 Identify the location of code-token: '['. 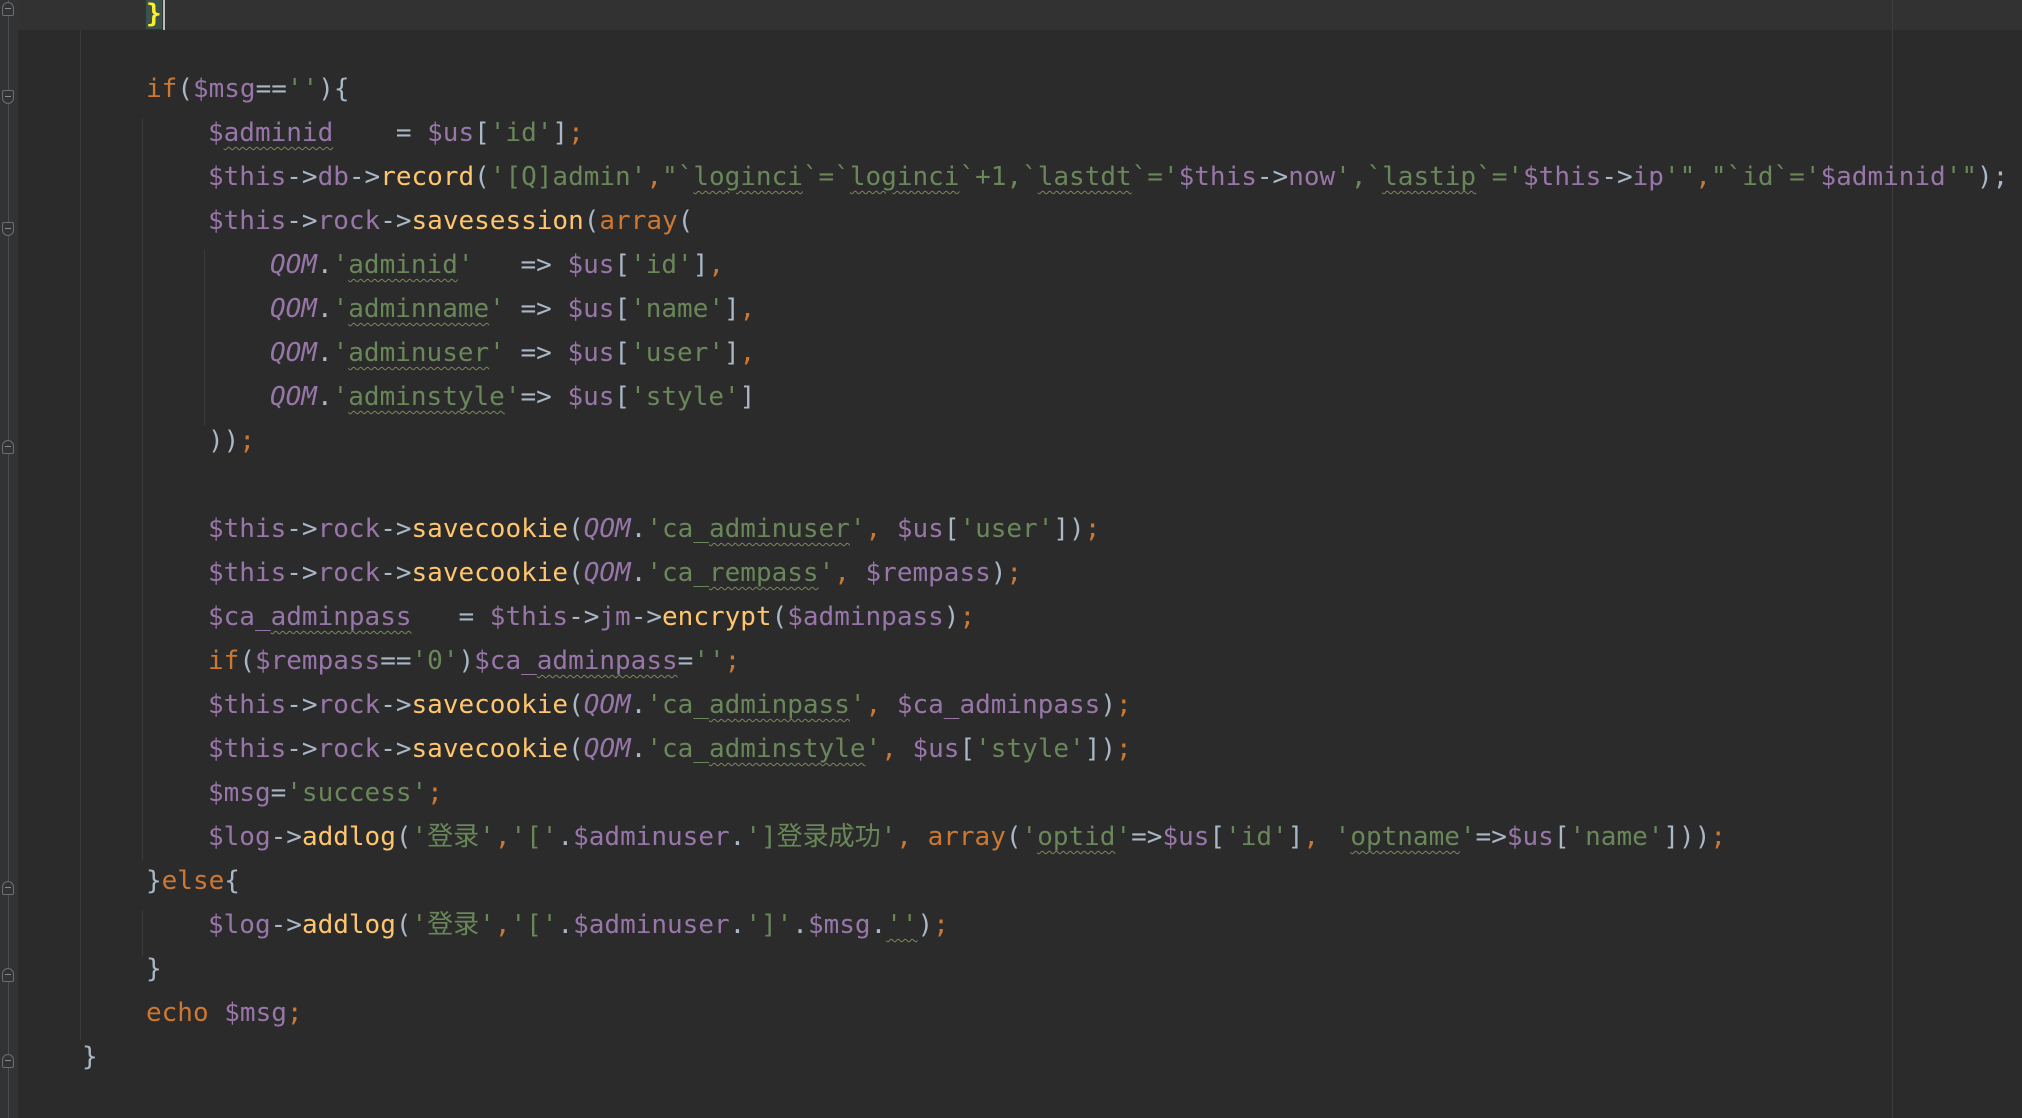
(534, 925).